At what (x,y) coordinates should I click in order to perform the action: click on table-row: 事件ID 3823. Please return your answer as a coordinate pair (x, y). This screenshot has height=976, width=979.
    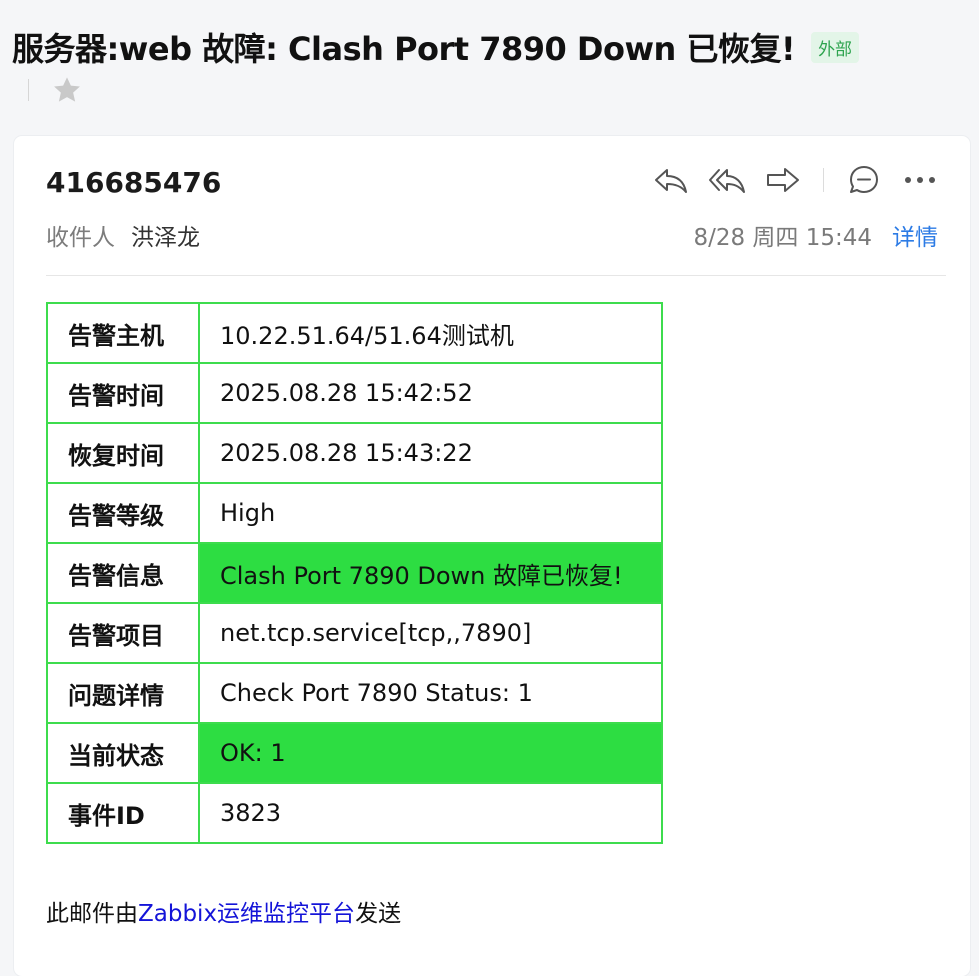
    Looking at the image, I should click on (354, 813).